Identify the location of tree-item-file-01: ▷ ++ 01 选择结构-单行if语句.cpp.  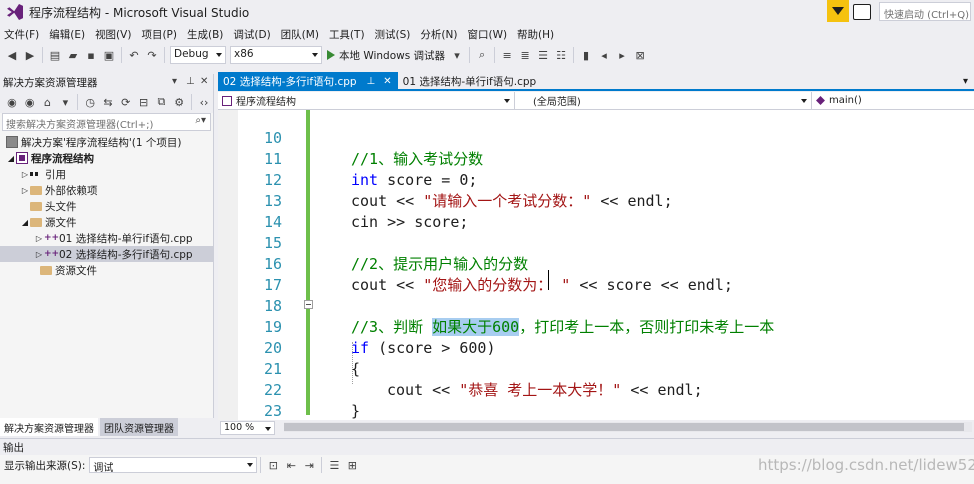
(106, 238).